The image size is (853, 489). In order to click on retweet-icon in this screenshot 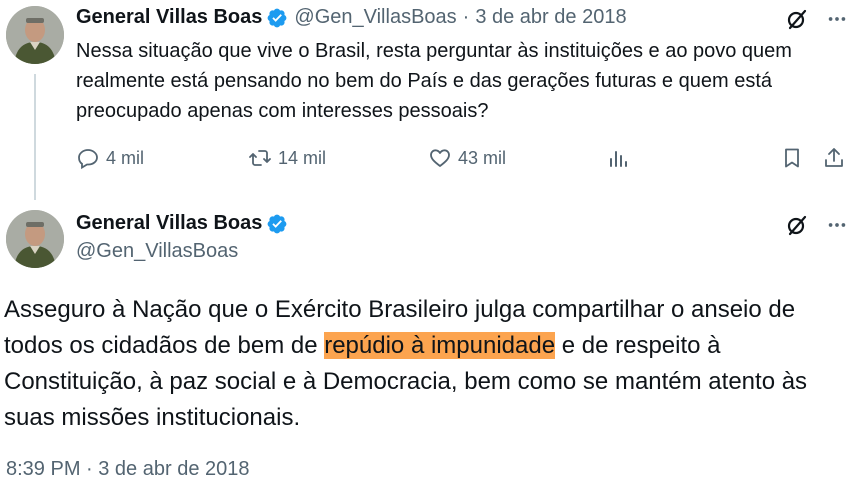, I will do `click(260, 158)`.